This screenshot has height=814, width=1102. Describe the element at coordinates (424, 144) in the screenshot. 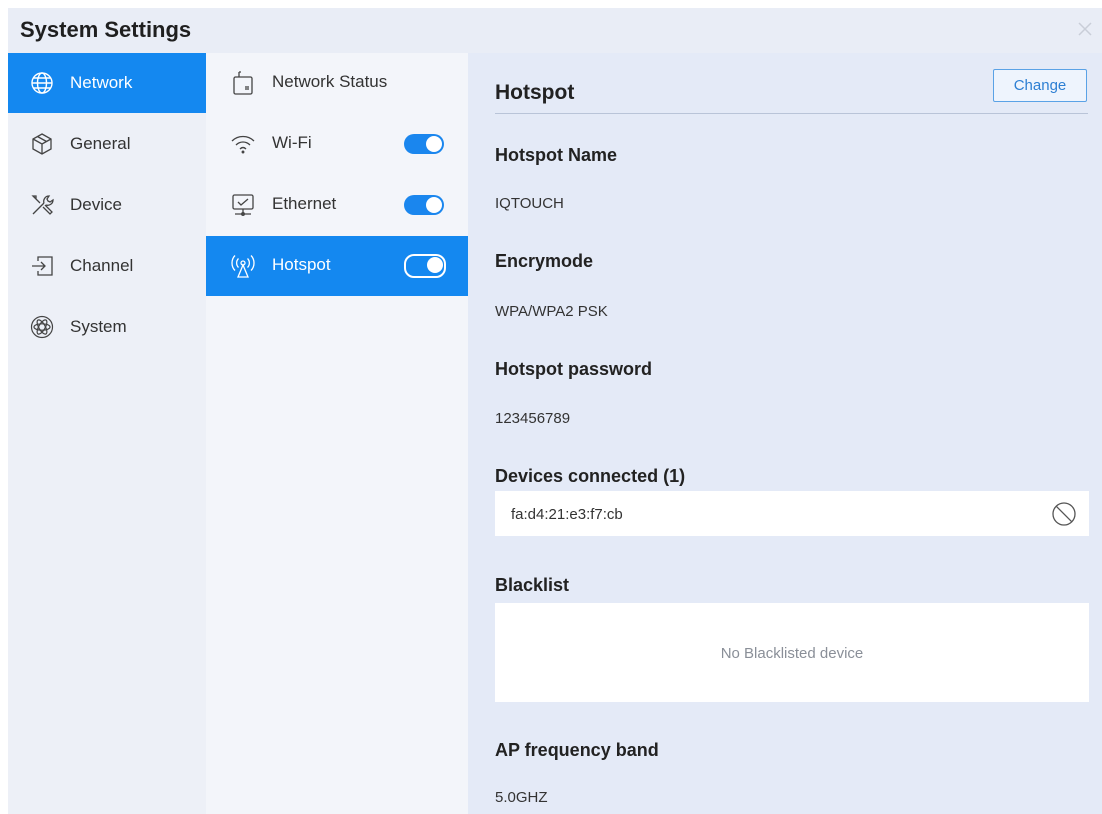

I see `wifi-toggle` at that location.